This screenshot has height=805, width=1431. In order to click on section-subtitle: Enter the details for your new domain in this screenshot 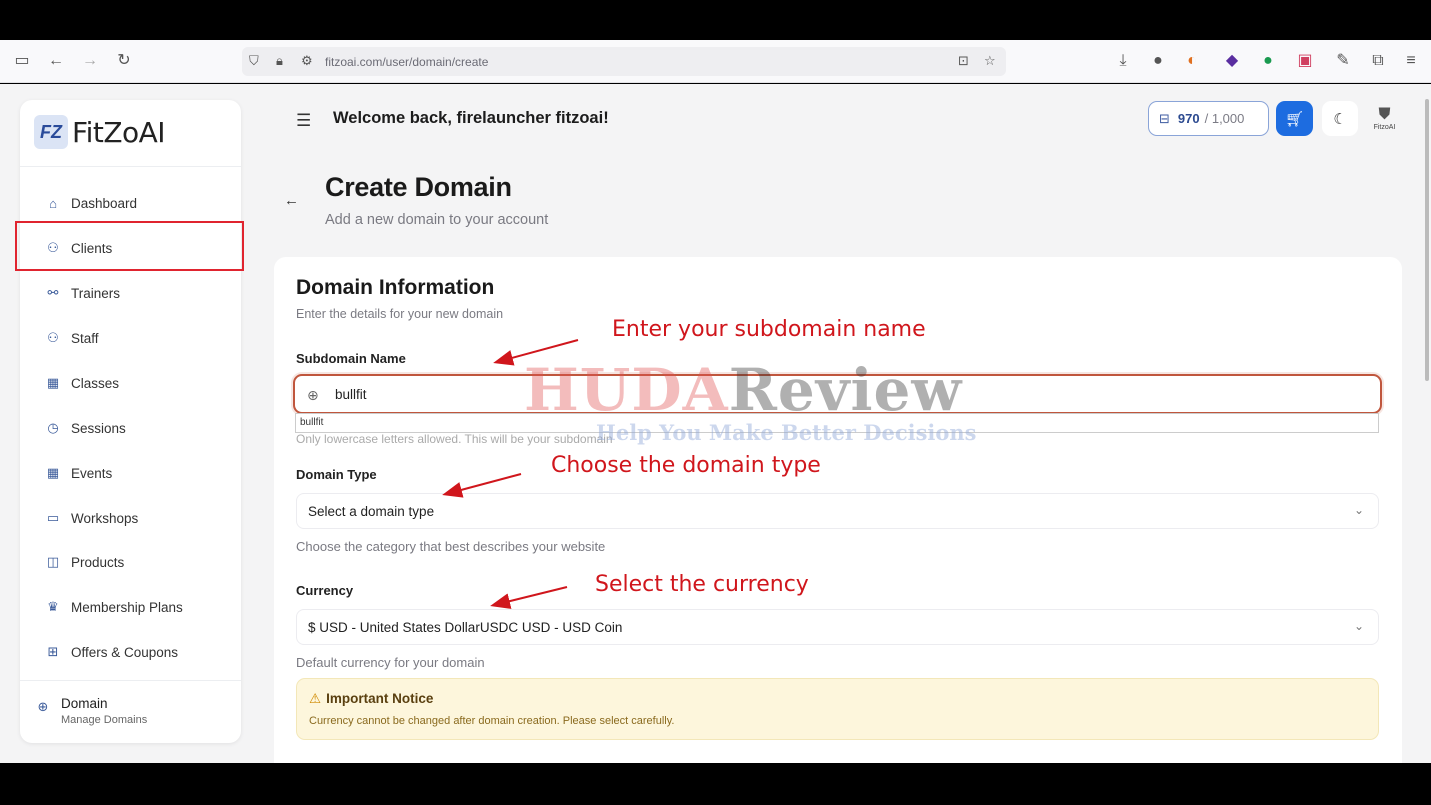, I will do `click(400, 314)`.